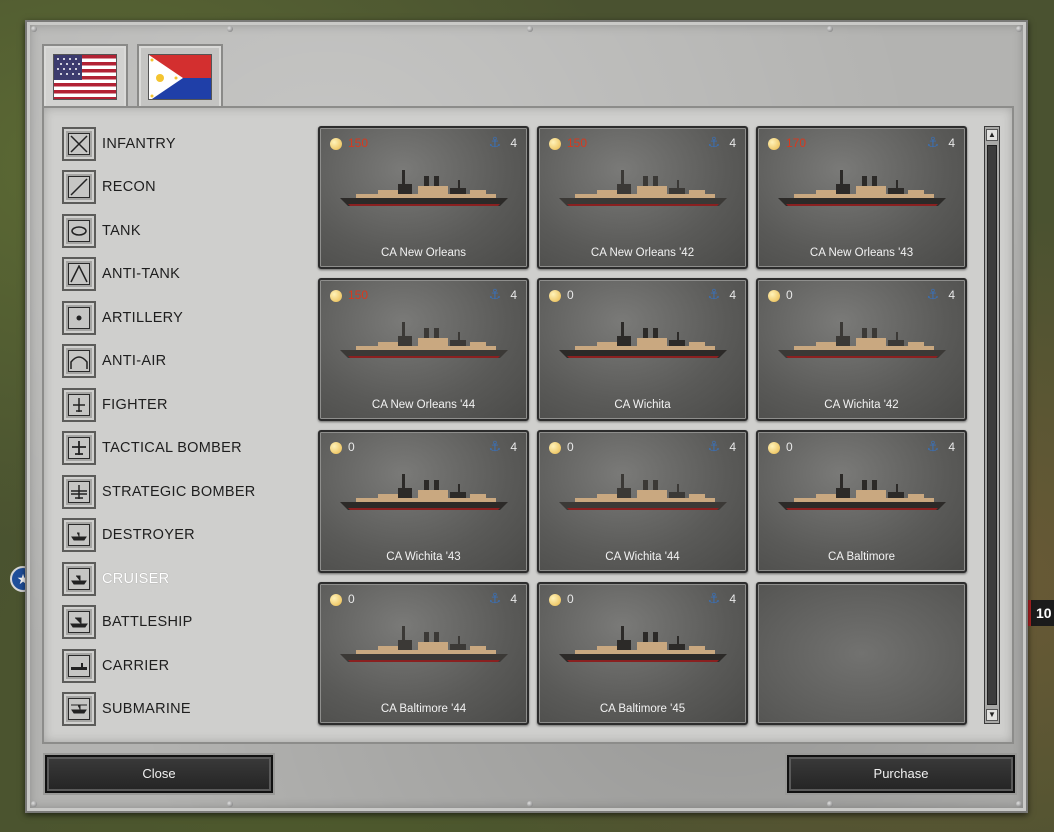 The width and height of the screenshot is (1054, 832). What do you see at coordinates (423, 501) in the screenshot?
I see `unit-card: 0 ⚓ 4 CA Wichita '43` at bounding box center [423, 501].